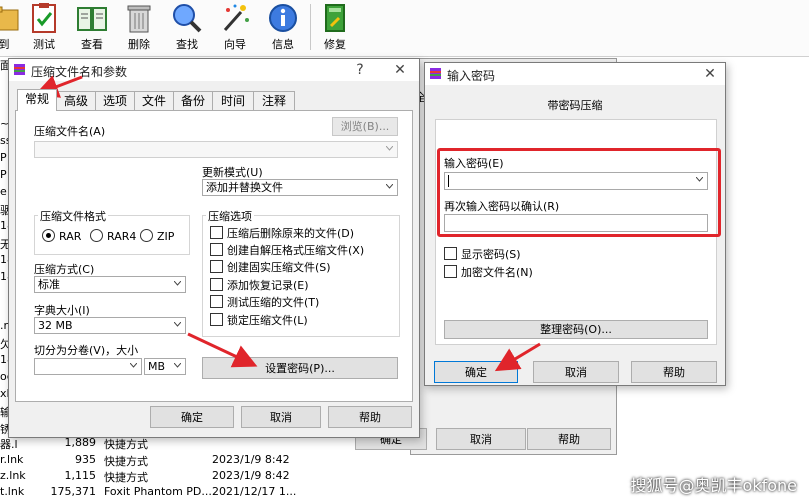 The width and height of the screenshot is (809, 500). What do you see at coordinates (517, 357) in the screenshot?
I see `arrow-to-ok` at bounding box center [517, 357].